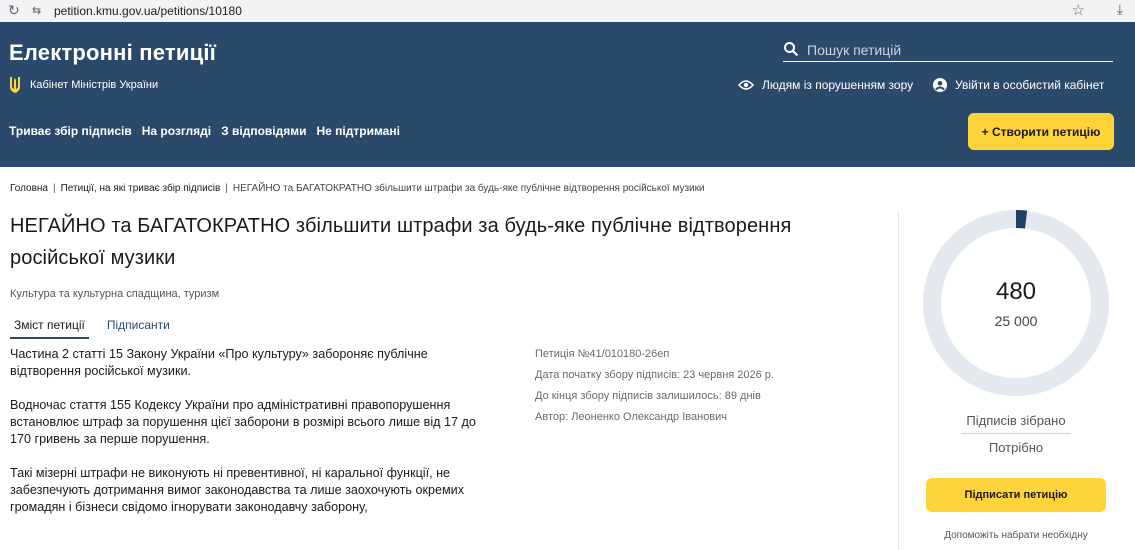 This screenshot has height=550, width=1135. What do you see at coordinates (36, 10) in the screenshot?
I see `site-info-icon: ⇆` at bounding box center [36, 10].